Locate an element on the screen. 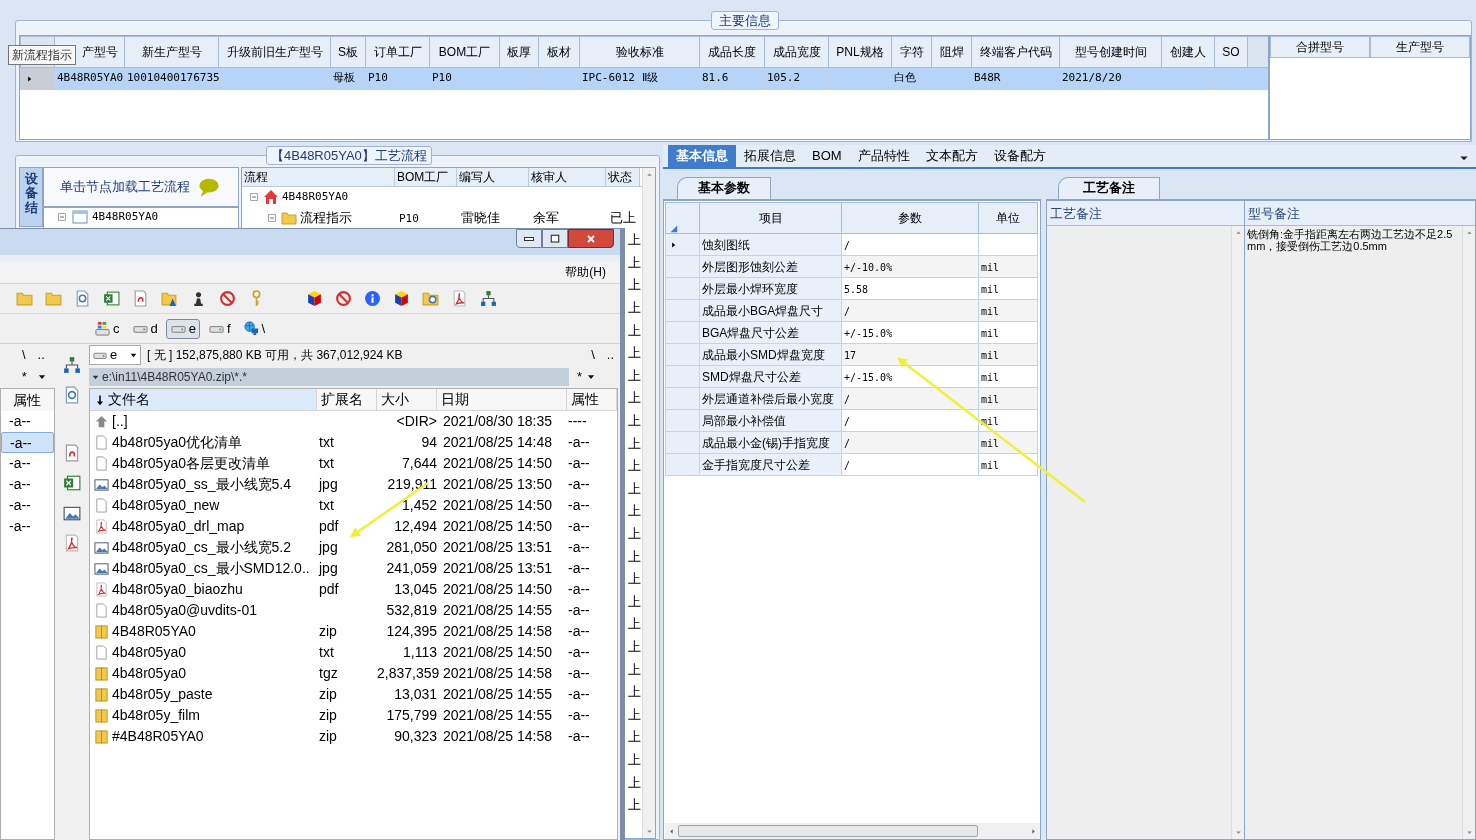  file-row: 4b48r05ya0_ss_最小线宽5.4 jpg 219,911 2021/08/25 13:50 -a-- is located at coordinates (353, 484).